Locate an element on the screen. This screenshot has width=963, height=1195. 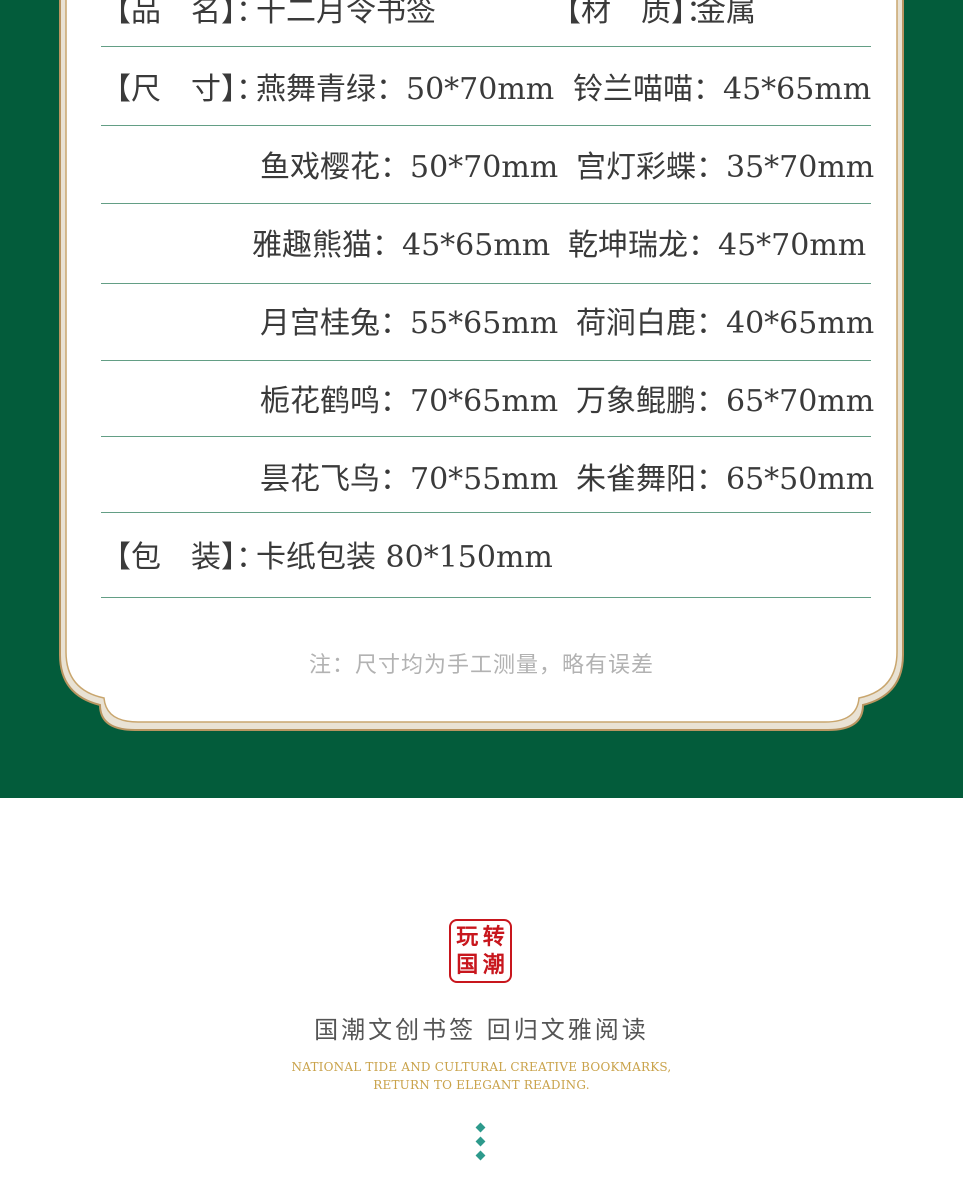
packaging-key: 【包 装】： is located at coordinates (183, 557).